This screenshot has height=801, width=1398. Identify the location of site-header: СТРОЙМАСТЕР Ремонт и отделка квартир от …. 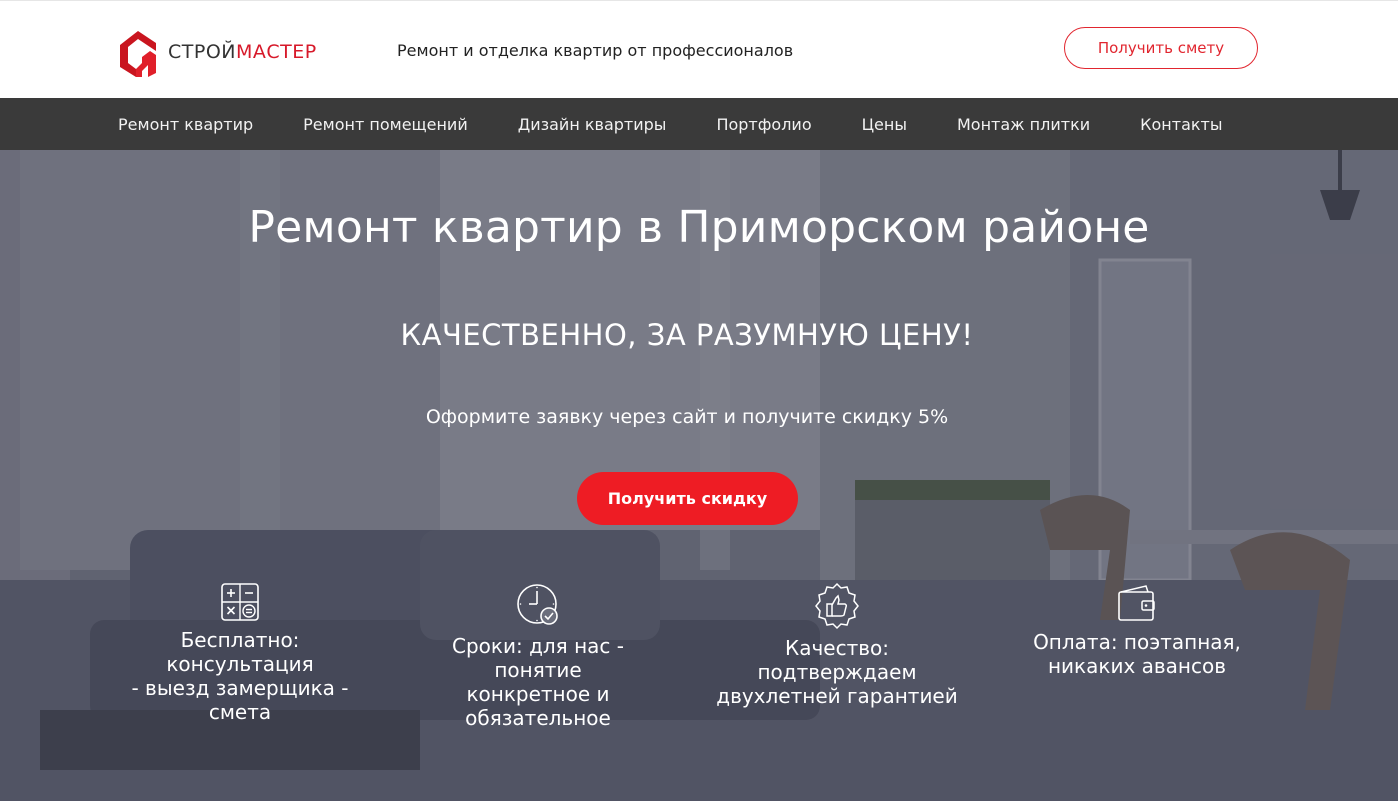
(699, 49).